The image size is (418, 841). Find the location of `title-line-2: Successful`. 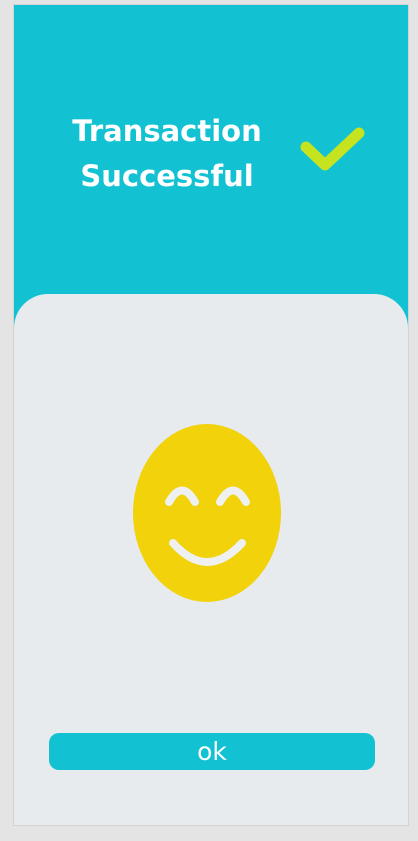

title-line-2: Successful is located at coordinates (167, 176).